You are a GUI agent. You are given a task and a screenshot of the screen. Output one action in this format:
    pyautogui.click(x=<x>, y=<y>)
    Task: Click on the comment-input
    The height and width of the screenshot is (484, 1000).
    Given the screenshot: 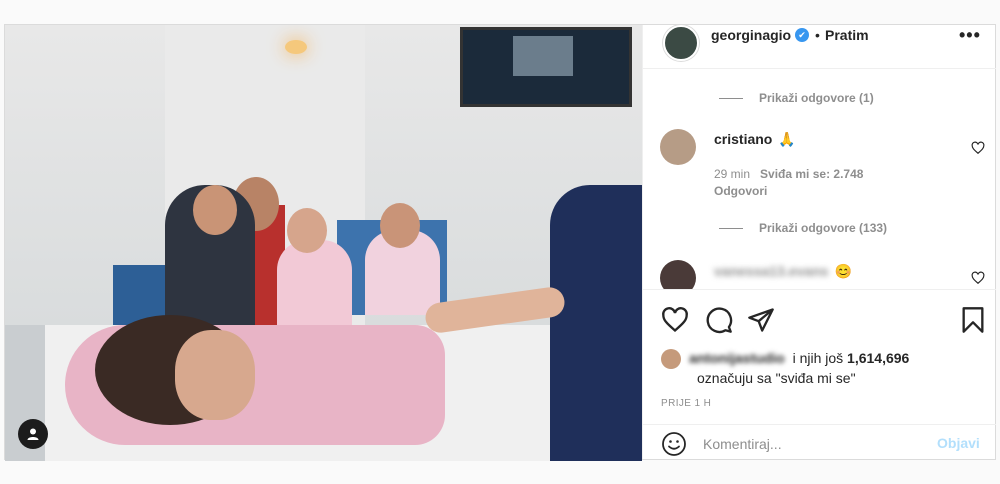 What is the action you would take?
    pyautogui.click(x=813, y=444)
    